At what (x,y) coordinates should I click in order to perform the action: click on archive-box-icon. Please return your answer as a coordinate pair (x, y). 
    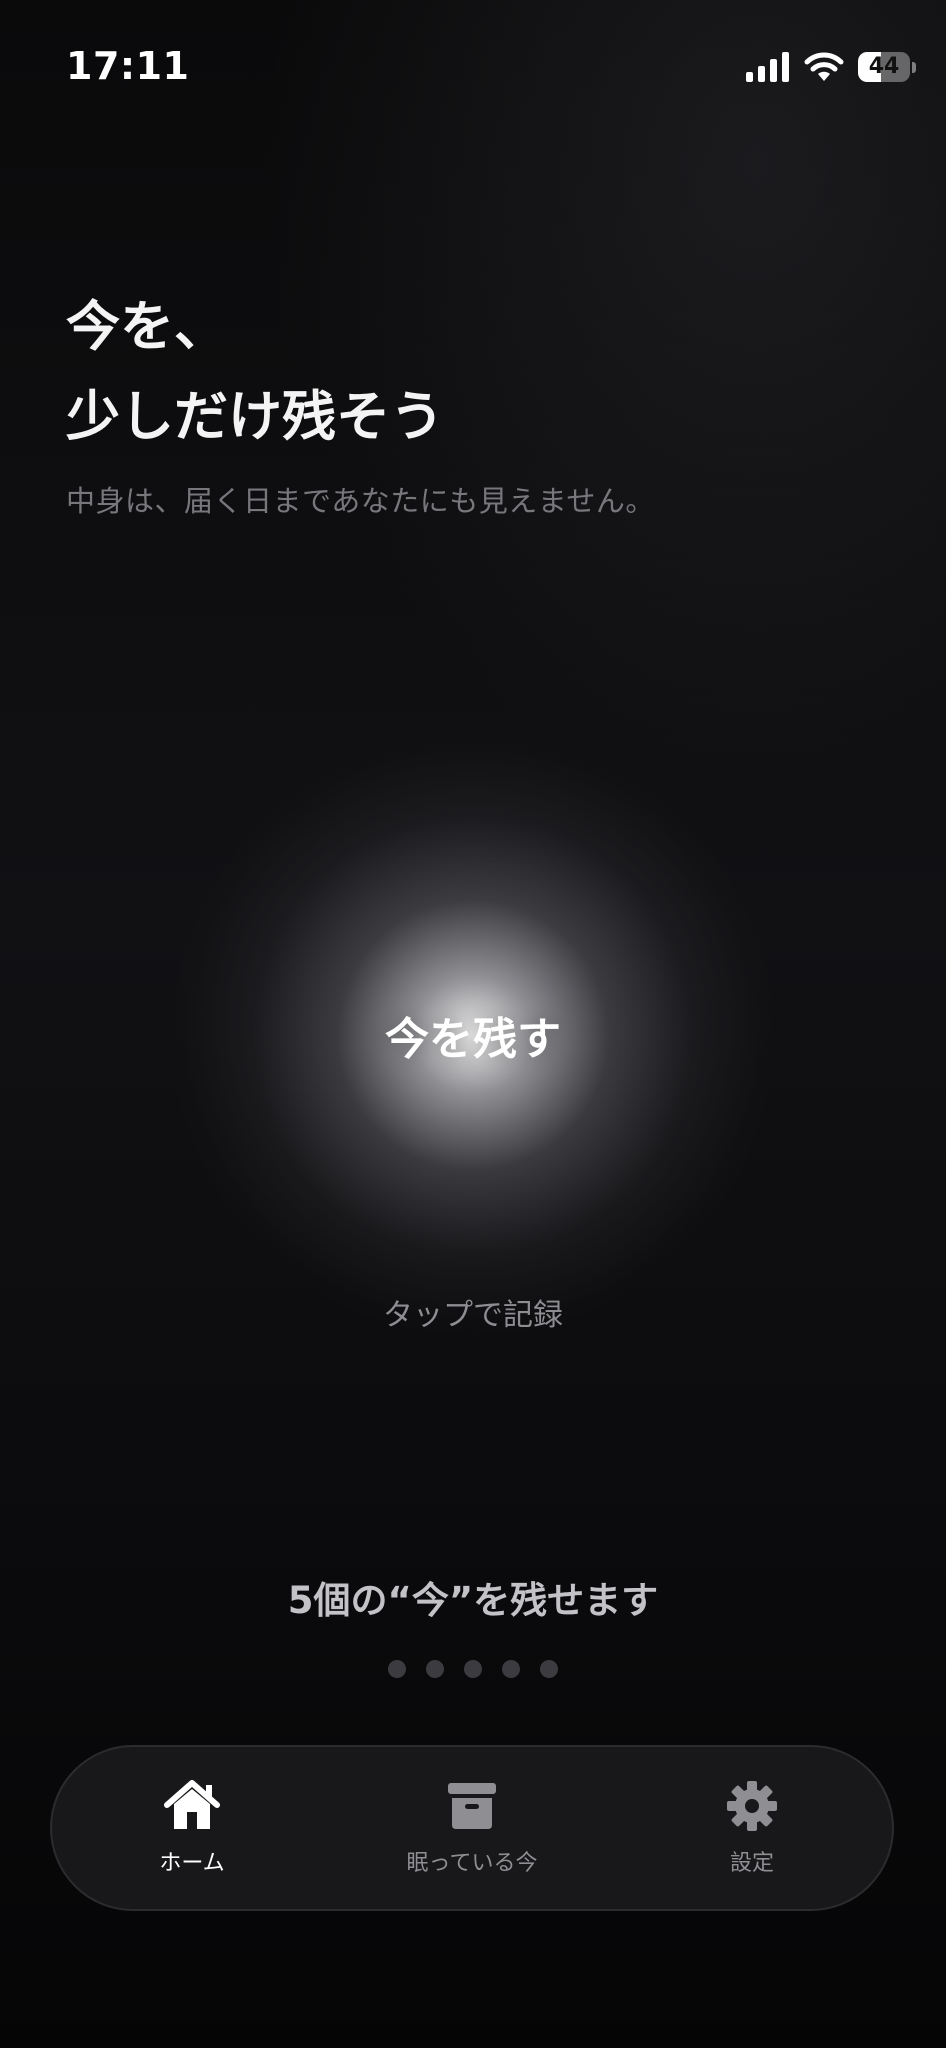
    Looking at the image, I should click on (472, 1806).